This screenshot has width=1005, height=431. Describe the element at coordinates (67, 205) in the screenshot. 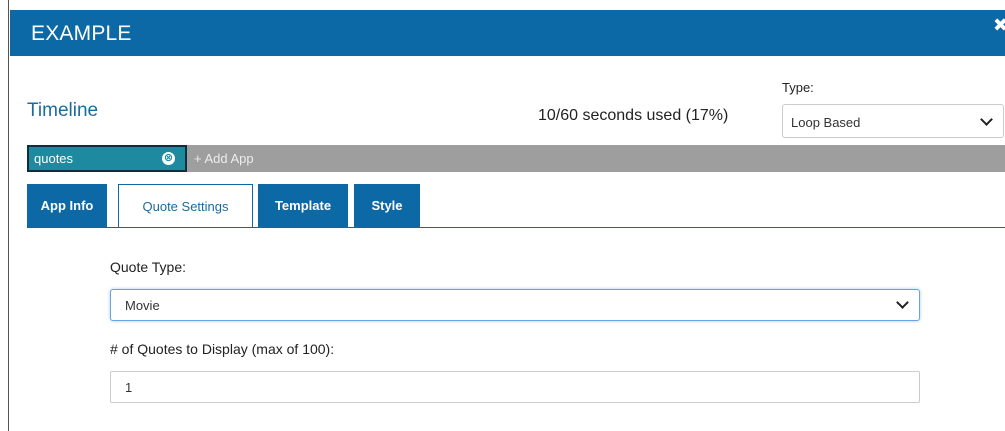

I see `tab-app-info: App Info` at that location.